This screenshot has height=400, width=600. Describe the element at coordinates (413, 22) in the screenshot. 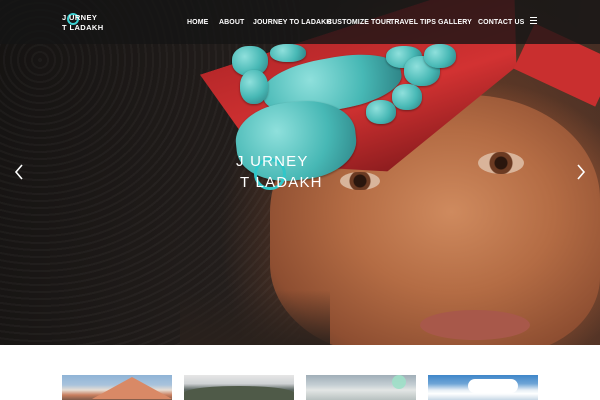

I see `nav-item-travel-tips: TRAVEL TIPS` at that location.